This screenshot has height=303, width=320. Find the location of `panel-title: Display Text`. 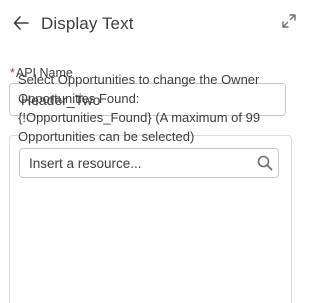

panel-title: Display Text is located at coordinates (87, 23).